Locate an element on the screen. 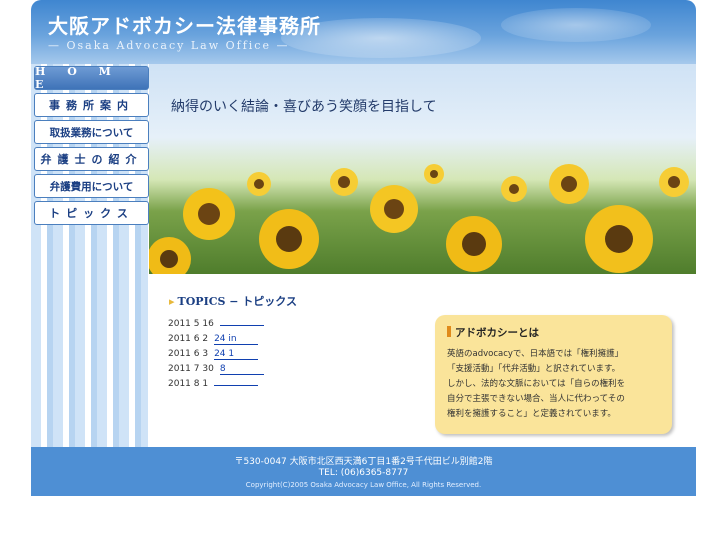 This screenshot has height=545, width=727. footer-address: 〒530-0047 大阪市北区西天満6丁目1番2号千代田ビル別館2階 is located at coordinates (363, 462).